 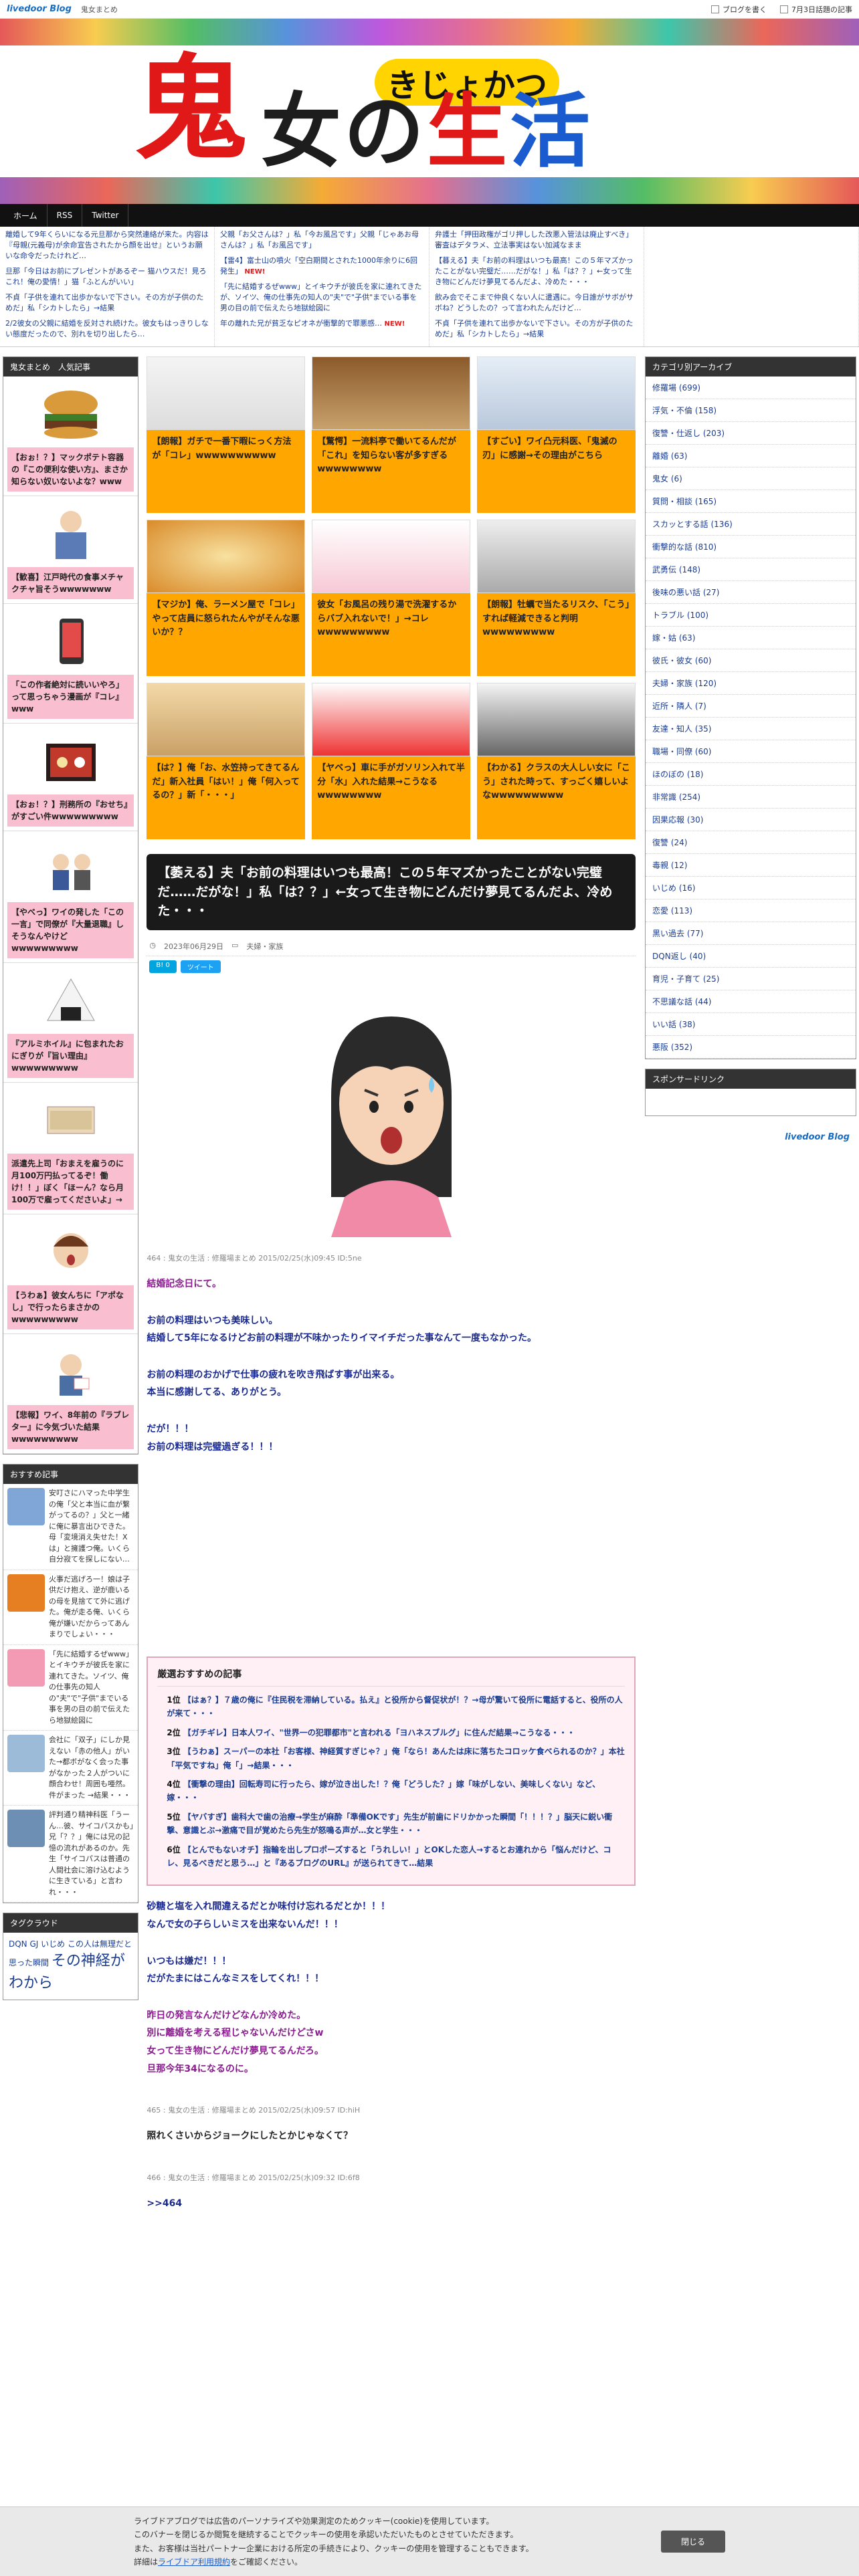 What do you see at coordinates (784, 9) in the screenshot?
I see `document-icon` at bounding box center [784, 9].